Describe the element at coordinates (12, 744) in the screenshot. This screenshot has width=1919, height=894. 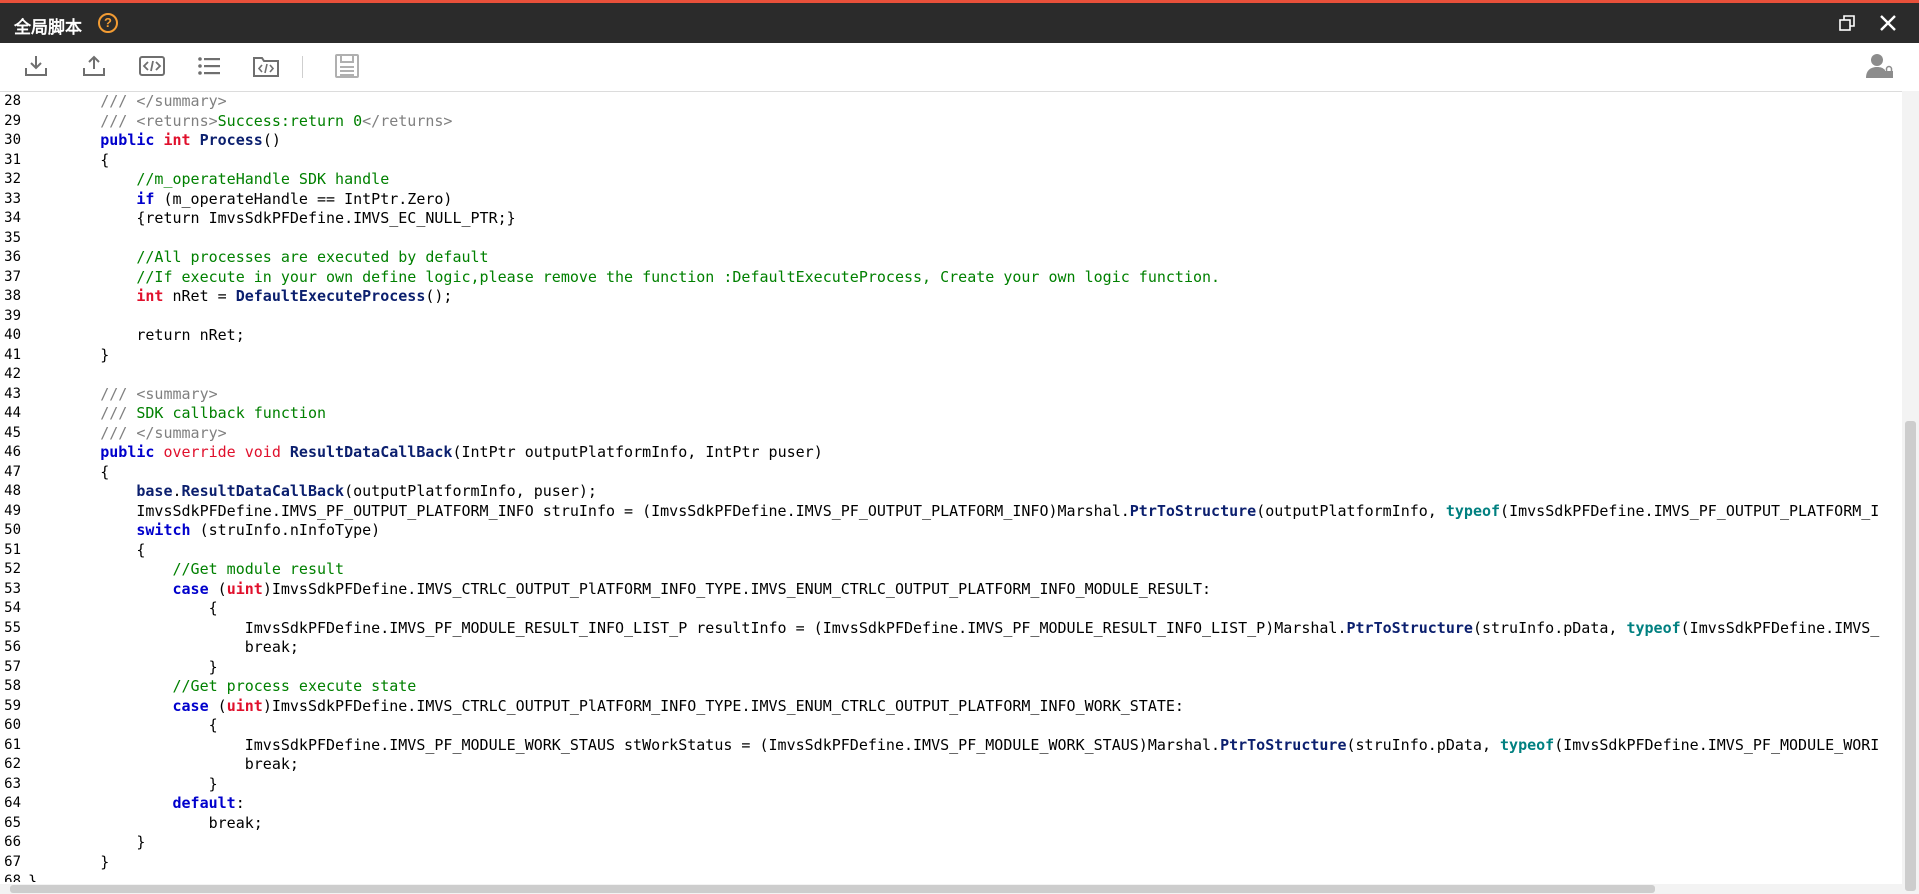
I see `line-number: 61` at that location.